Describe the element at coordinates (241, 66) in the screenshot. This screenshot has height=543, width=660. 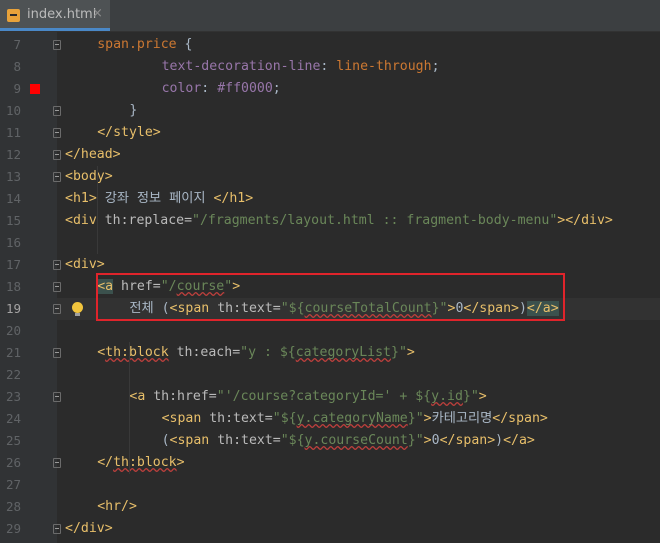
I see `code-token: text-decoration-line` at that location.